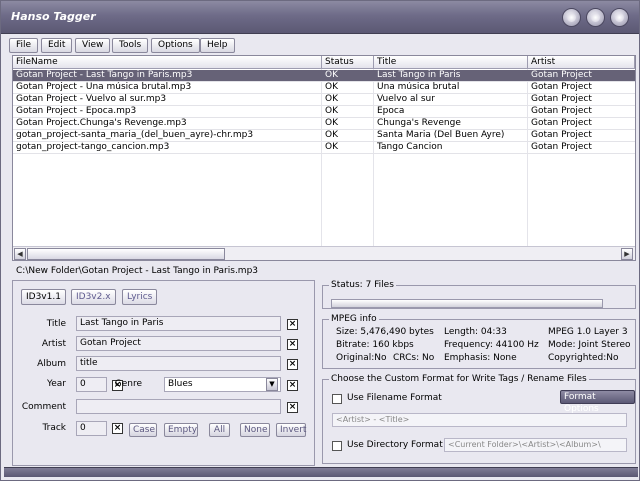 This screenshot has height=481, width=640. What do you see at coordinates (292, 385) in the screenshot?
I see `clear-genre-icon: ×` at bounding box center [292, 385].